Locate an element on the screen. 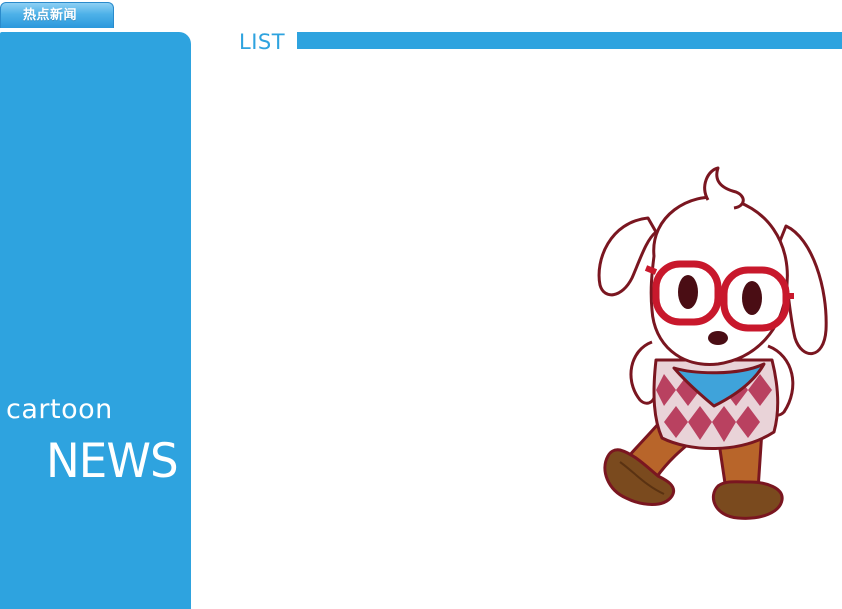 The image size is (842, 609). tab-label: 热点新闻 is located at coordinates (50, 15).